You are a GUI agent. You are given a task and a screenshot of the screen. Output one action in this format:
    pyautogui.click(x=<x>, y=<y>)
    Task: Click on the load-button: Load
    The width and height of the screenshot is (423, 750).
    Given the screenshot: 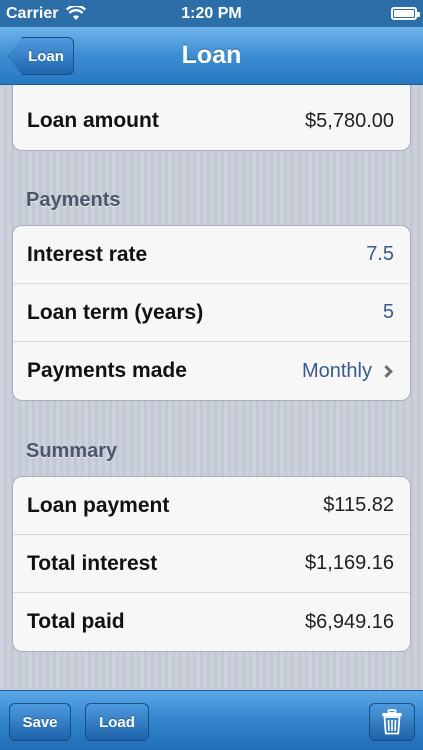 What is the action you would take?
    pyautogui.click(x=117, y=722)
    